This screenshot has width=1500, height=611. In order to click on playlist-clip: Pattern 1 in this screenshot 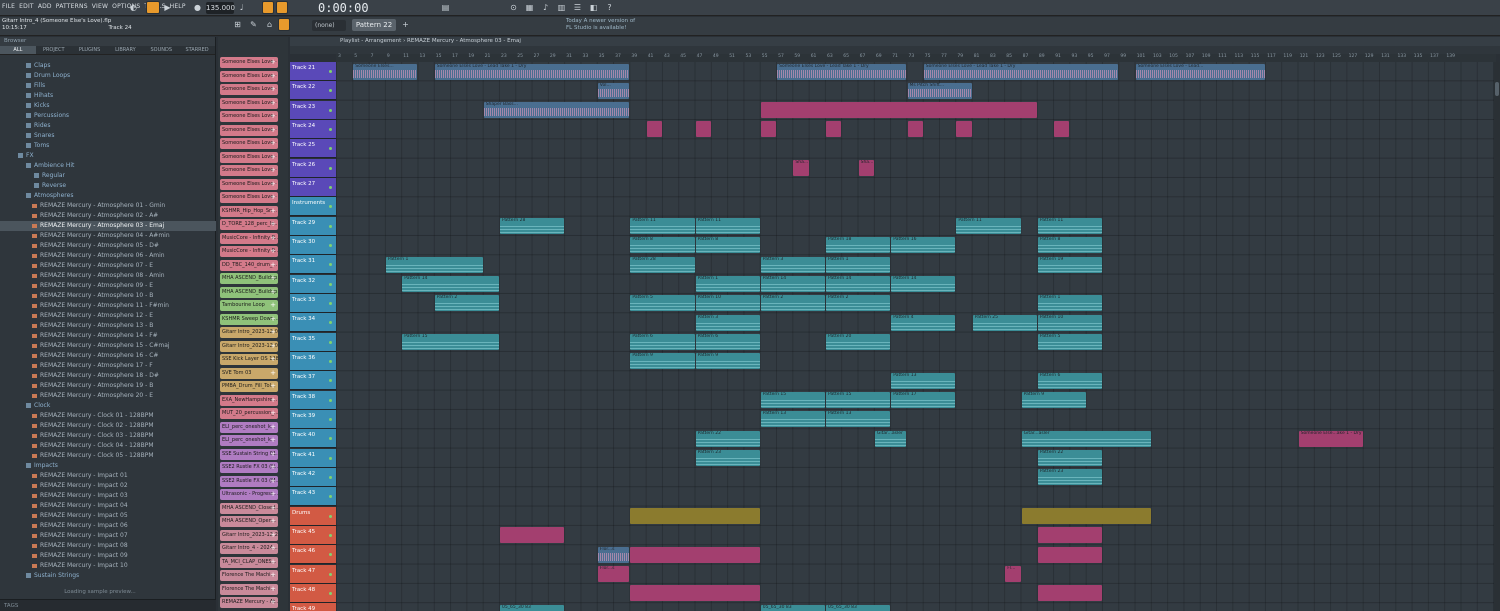, I will do `click(858, 264)`.